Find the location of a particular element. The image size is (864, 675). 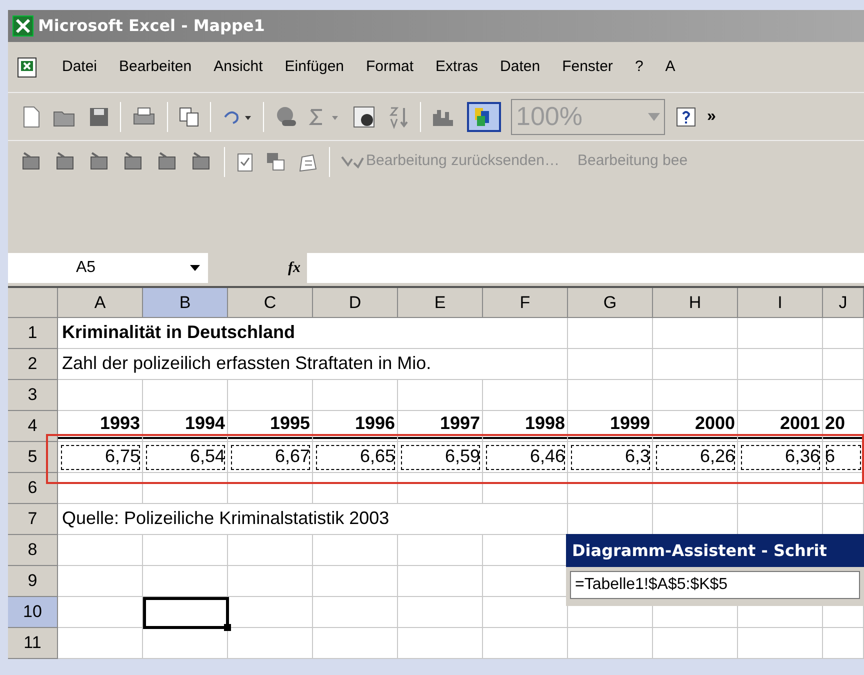

help-icon is located at coordinates (686, 117).